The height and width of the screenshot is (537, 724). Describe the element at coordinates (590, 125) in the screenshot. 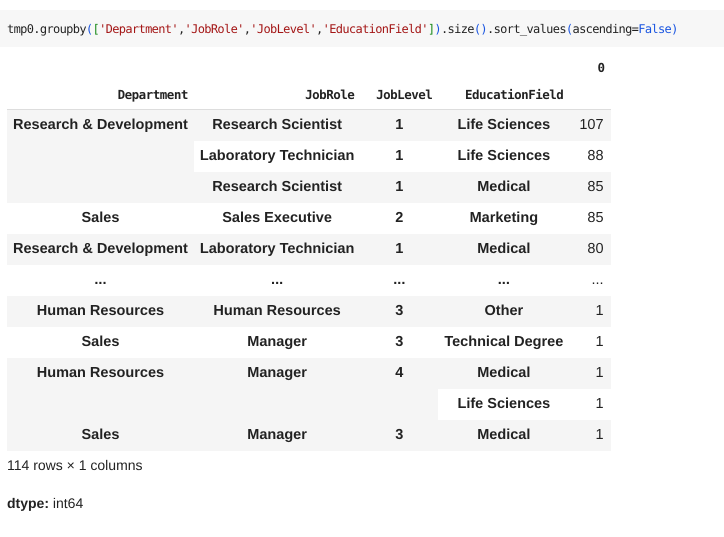

I see `value-cell: 107` at that location.